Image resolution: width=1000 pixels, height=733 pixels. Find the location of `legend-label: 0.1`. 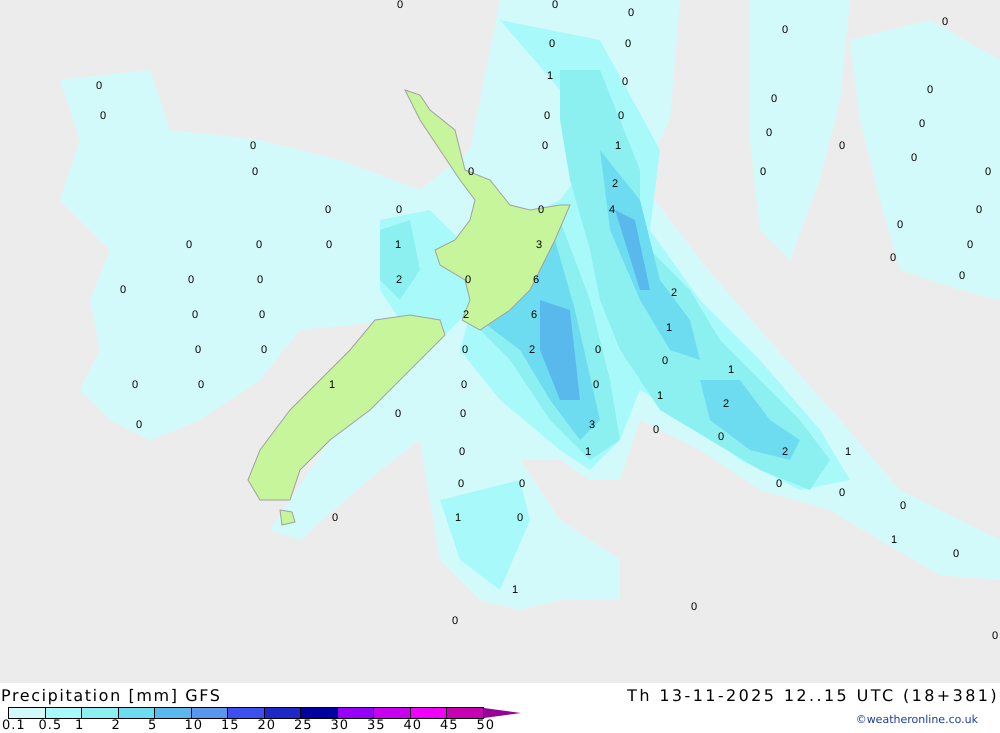

legend-label: 0.1 is located at coordinates (14, 726).